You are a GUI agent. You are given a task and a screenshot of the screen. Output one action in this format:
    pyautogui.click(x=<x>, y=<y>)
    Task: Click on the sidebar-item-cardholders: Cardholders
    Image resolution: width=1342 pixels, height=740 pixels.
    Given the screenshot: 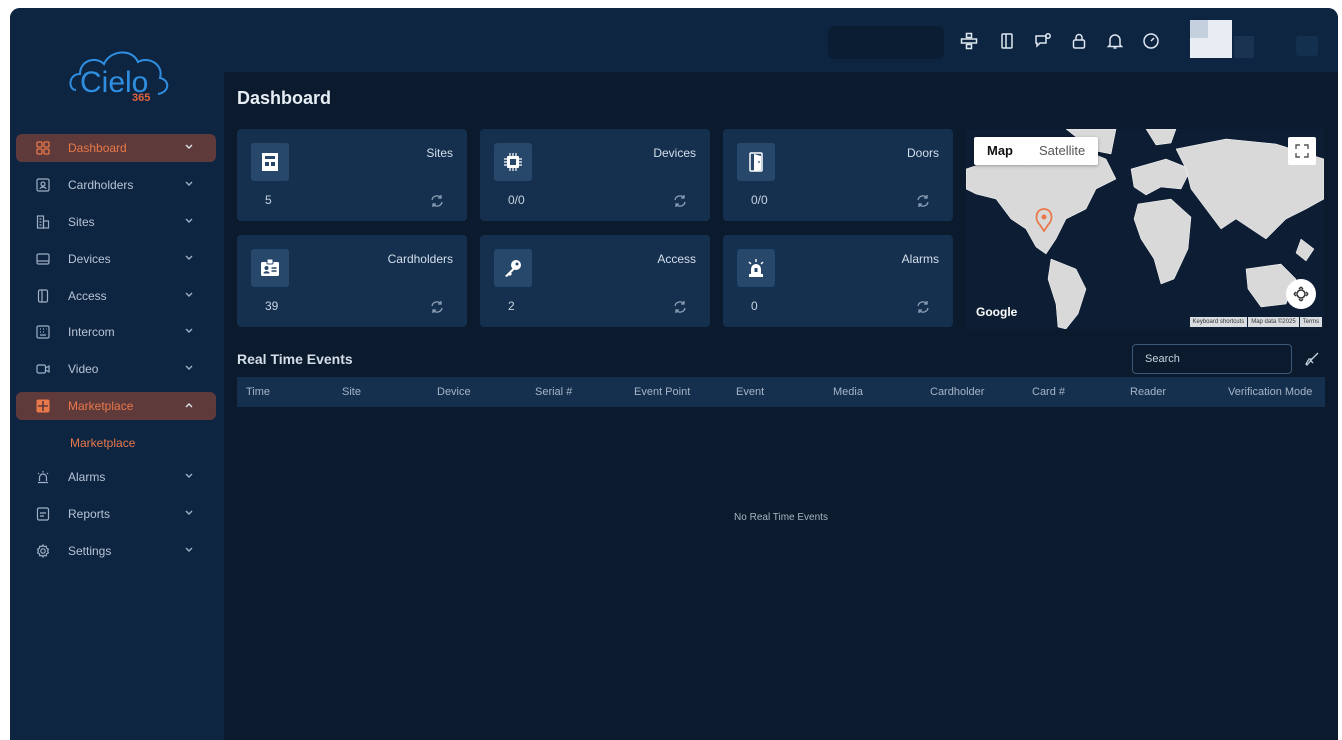 What is the action you would take?
    pyautogui.click(x=116, y=185)
    